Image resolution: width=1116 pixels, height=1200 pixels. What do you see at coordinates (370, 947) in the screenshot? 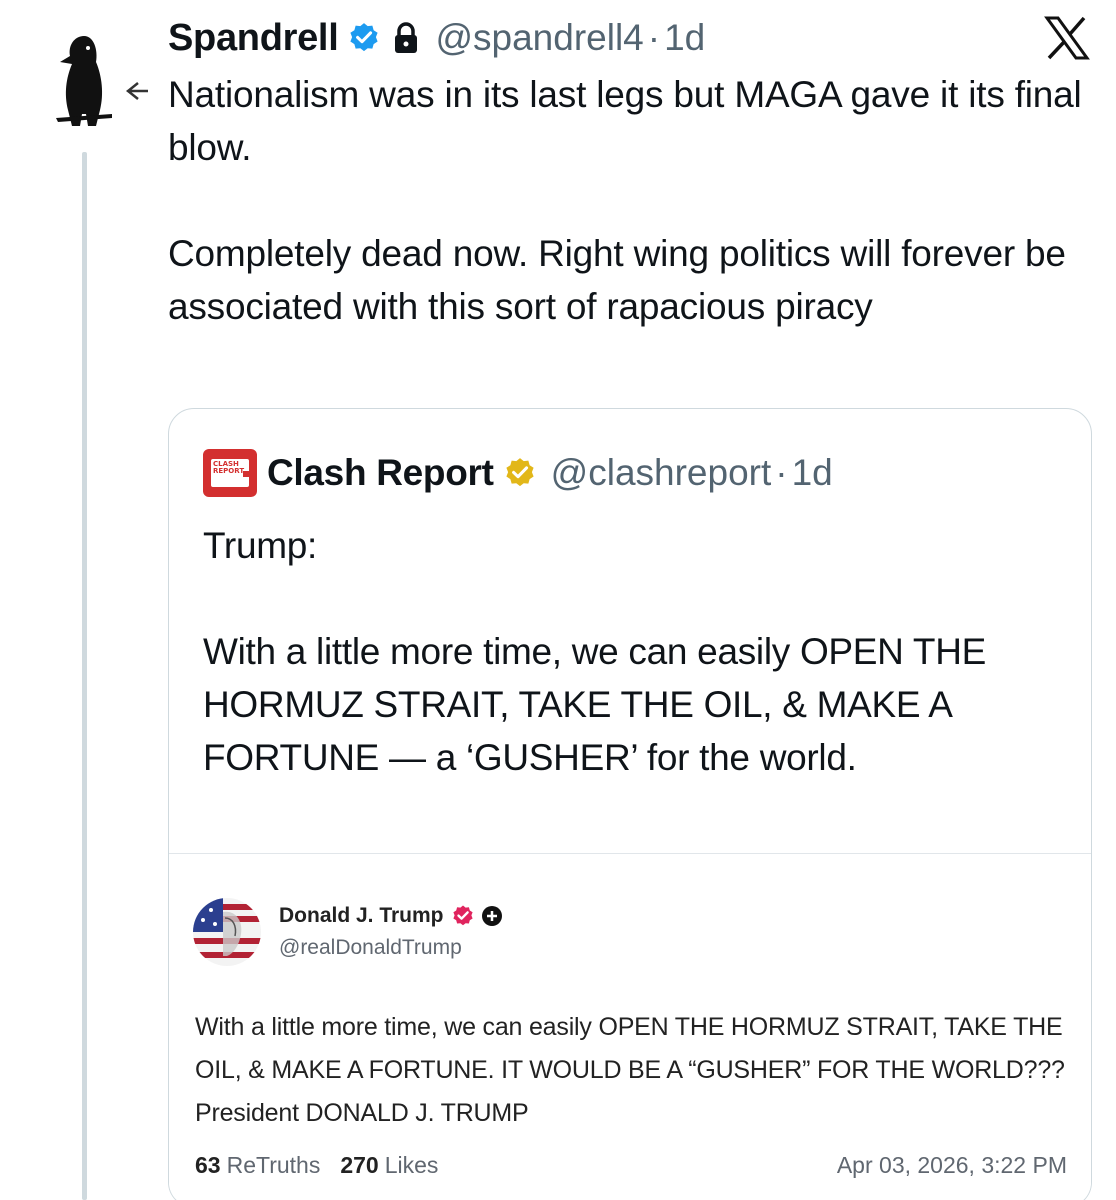
I see `embedded-author-handle: @realDonaldTrump` at bounding box center [370, 947].